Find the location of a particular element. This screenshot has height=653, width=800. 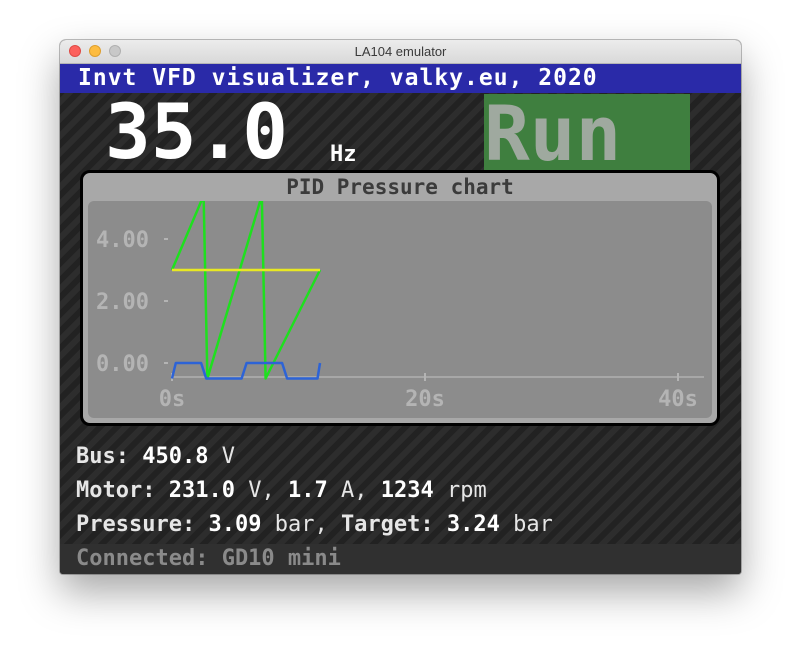

motor-speed-unit: rpm is located at coordinates (466, 490).